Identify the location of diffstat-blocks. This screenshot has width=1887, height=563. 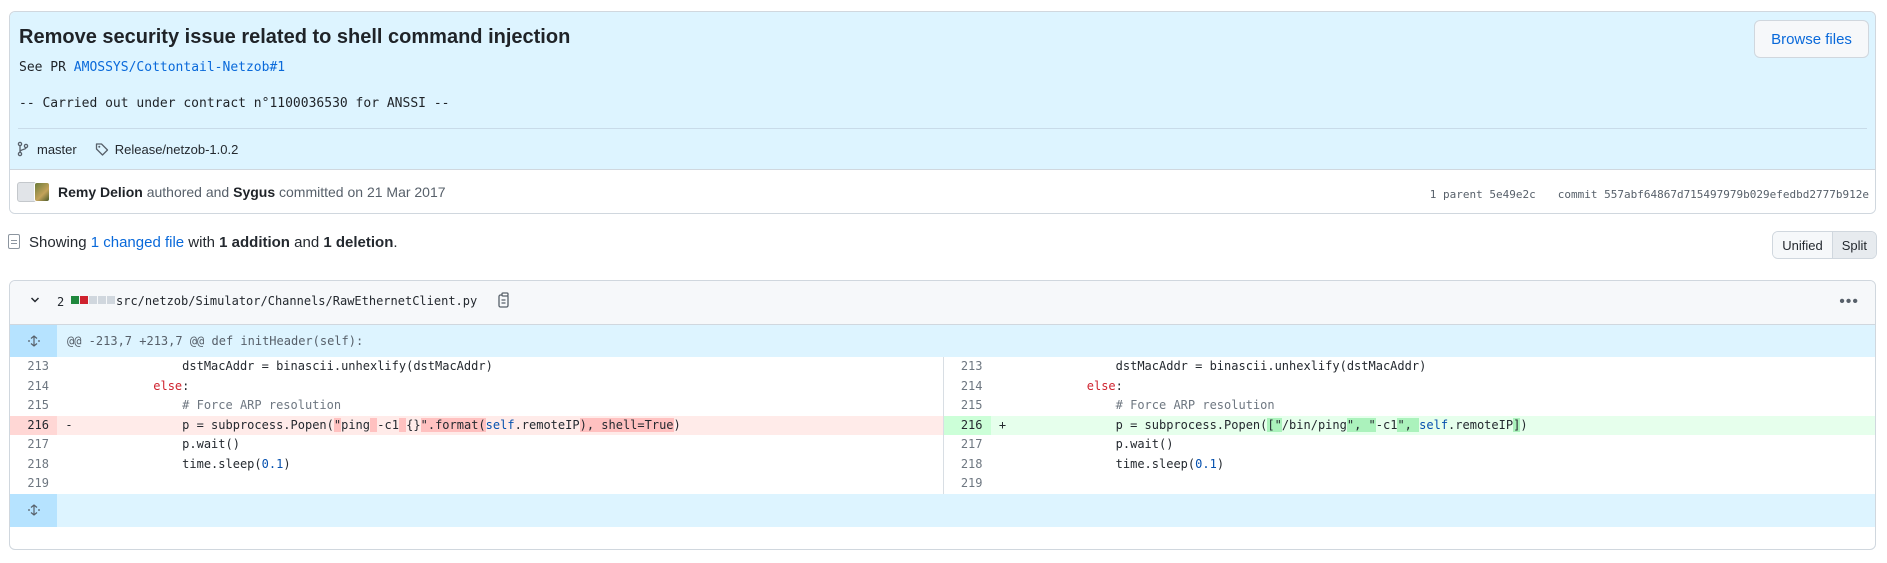
(93, 300).